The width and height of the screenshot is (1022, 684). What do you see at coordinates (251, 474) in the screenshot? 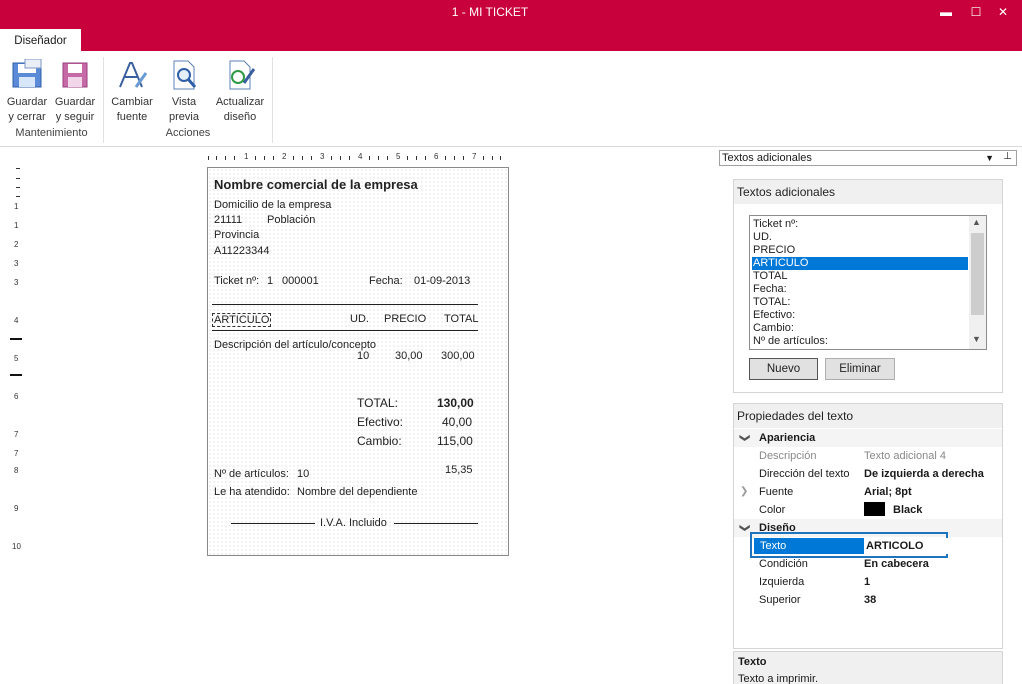
I see `items-count-label: Nº de artículos:` at bounding box center [251, 474].